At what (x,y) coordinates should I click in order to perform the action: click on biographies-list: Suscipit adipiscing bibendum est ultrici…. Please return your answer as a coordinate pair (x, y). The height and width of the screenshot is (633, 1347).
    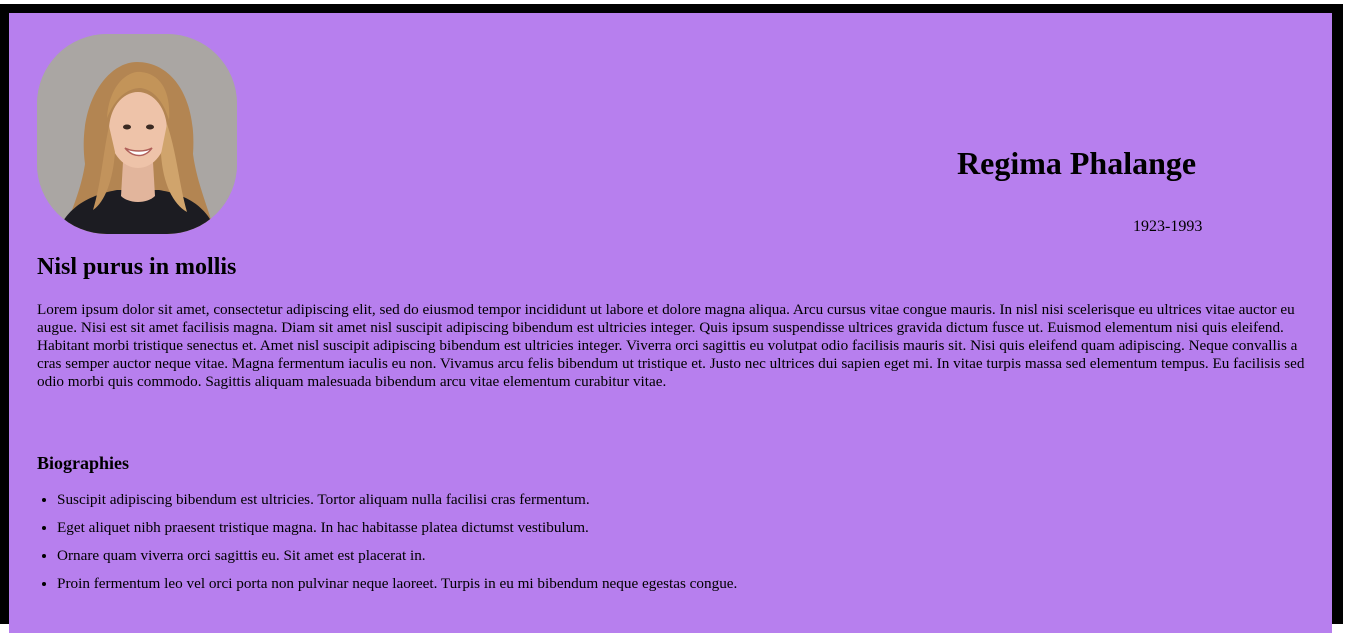
    Looking at the image, I should click on (387, 547).